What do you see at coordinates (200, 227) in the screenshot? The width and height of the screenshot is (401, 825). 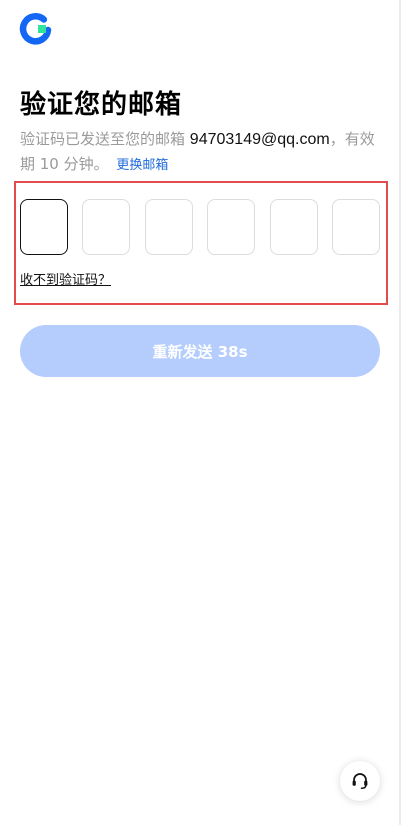 I see `verification-code-input` at bounding box center [200, 227].